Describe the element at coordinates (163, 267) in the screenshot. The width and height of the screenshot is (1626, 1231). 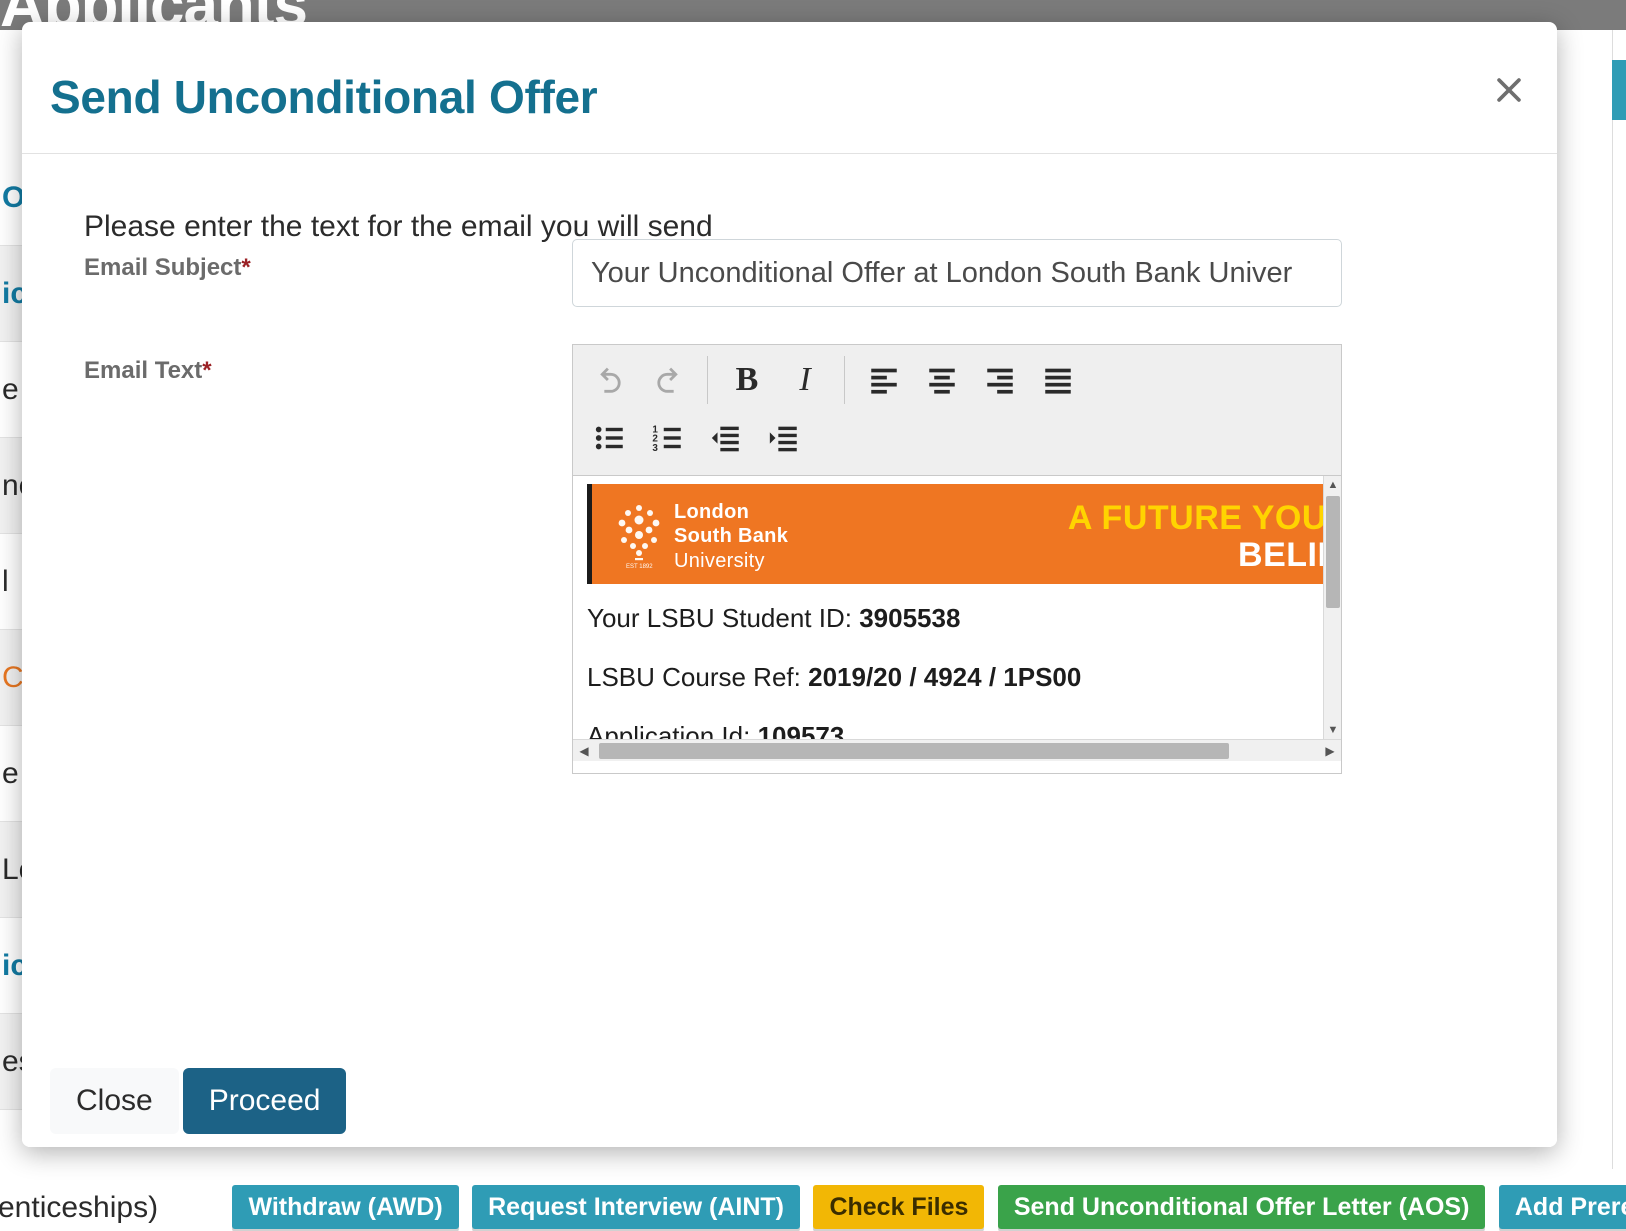
I see `email-subject-label-text: Email Subject` at that location.